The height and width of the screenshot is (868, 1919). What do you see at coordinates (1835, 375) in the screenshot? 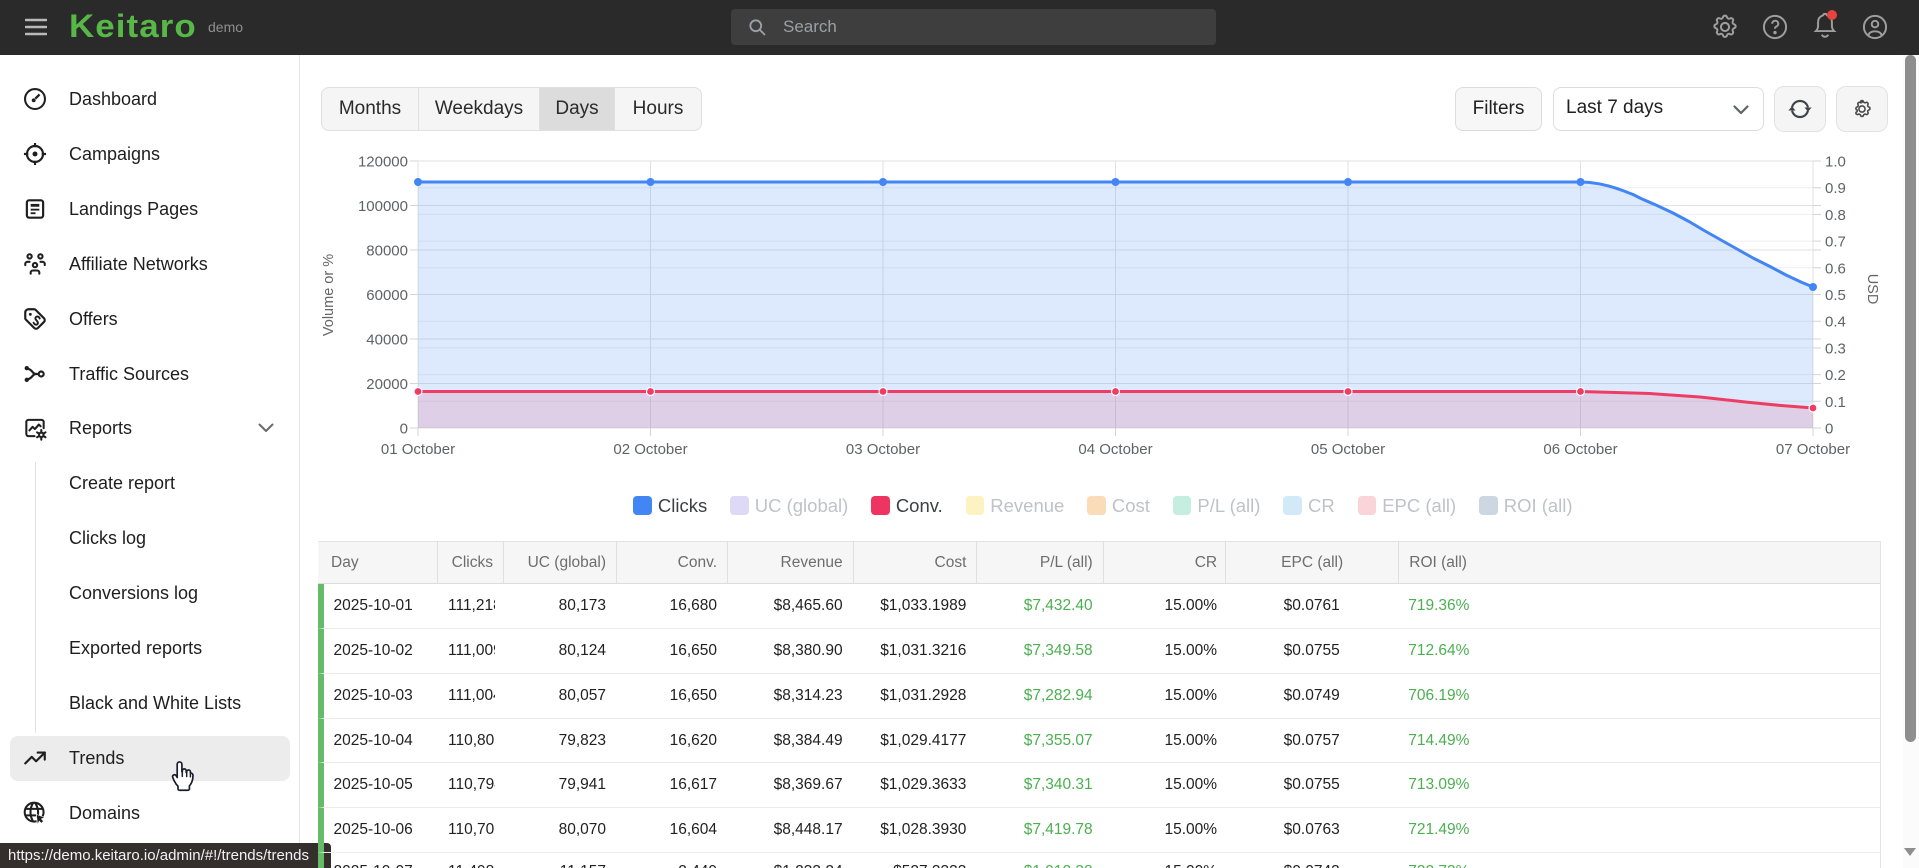
I see `svg-text: 0.2` at bounding box center [1835, 375].